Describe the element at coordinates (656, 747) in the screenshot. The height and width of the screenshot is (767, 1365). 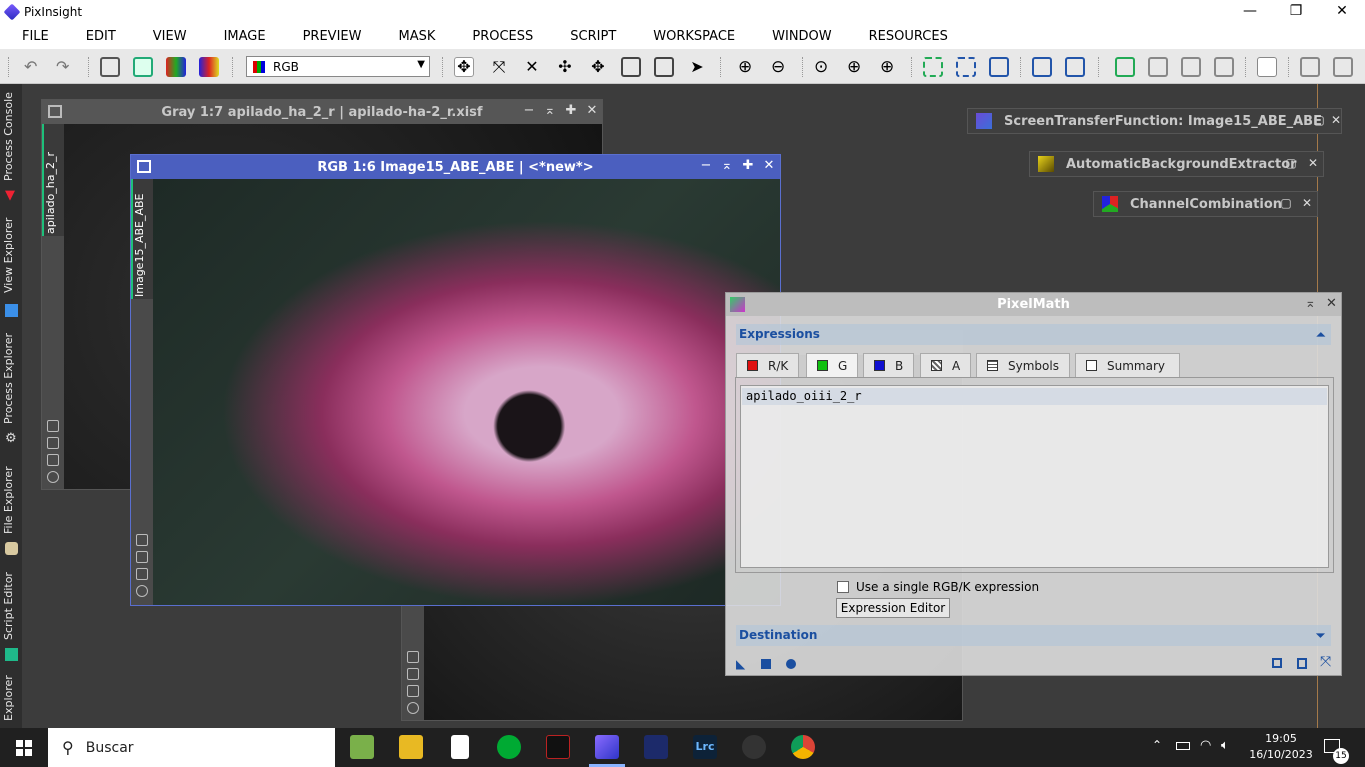
I see `taskbar-app-stars-icon` at that location.